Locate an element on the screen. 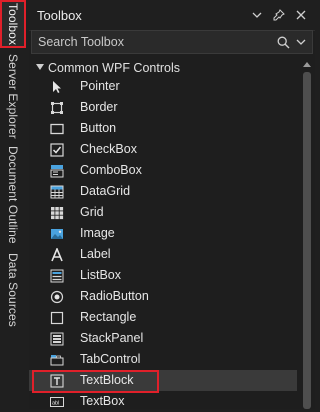 This screenshot has width=320, height=412. toolbox-item-grid: Grid is located at coordinates (163, 212).